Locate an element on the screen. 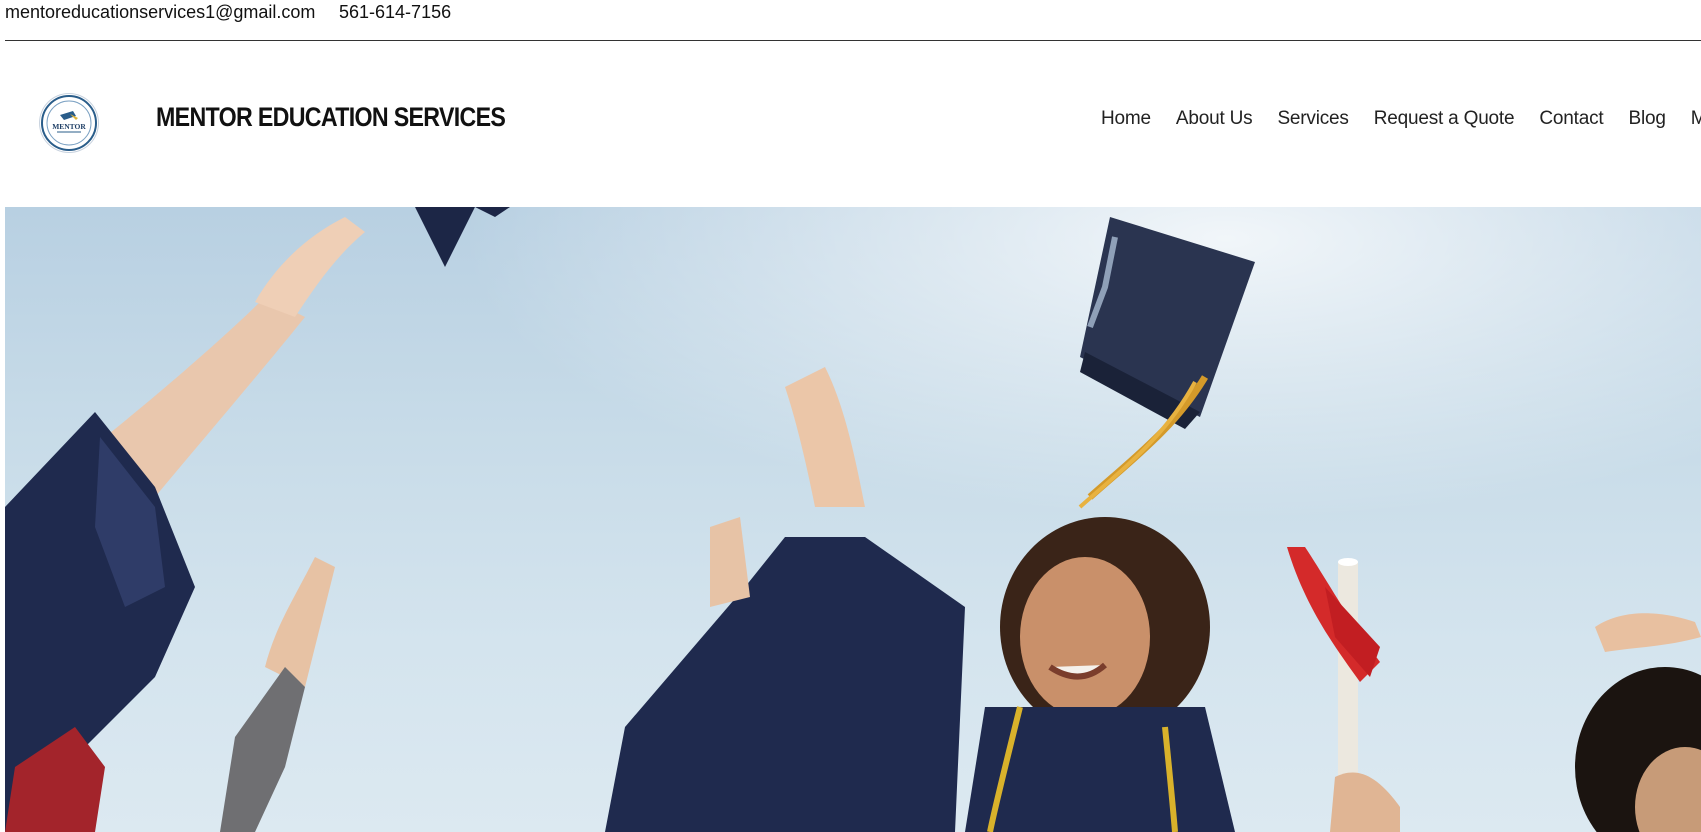  logo: MENTOR is located at coordinates (69, 123).